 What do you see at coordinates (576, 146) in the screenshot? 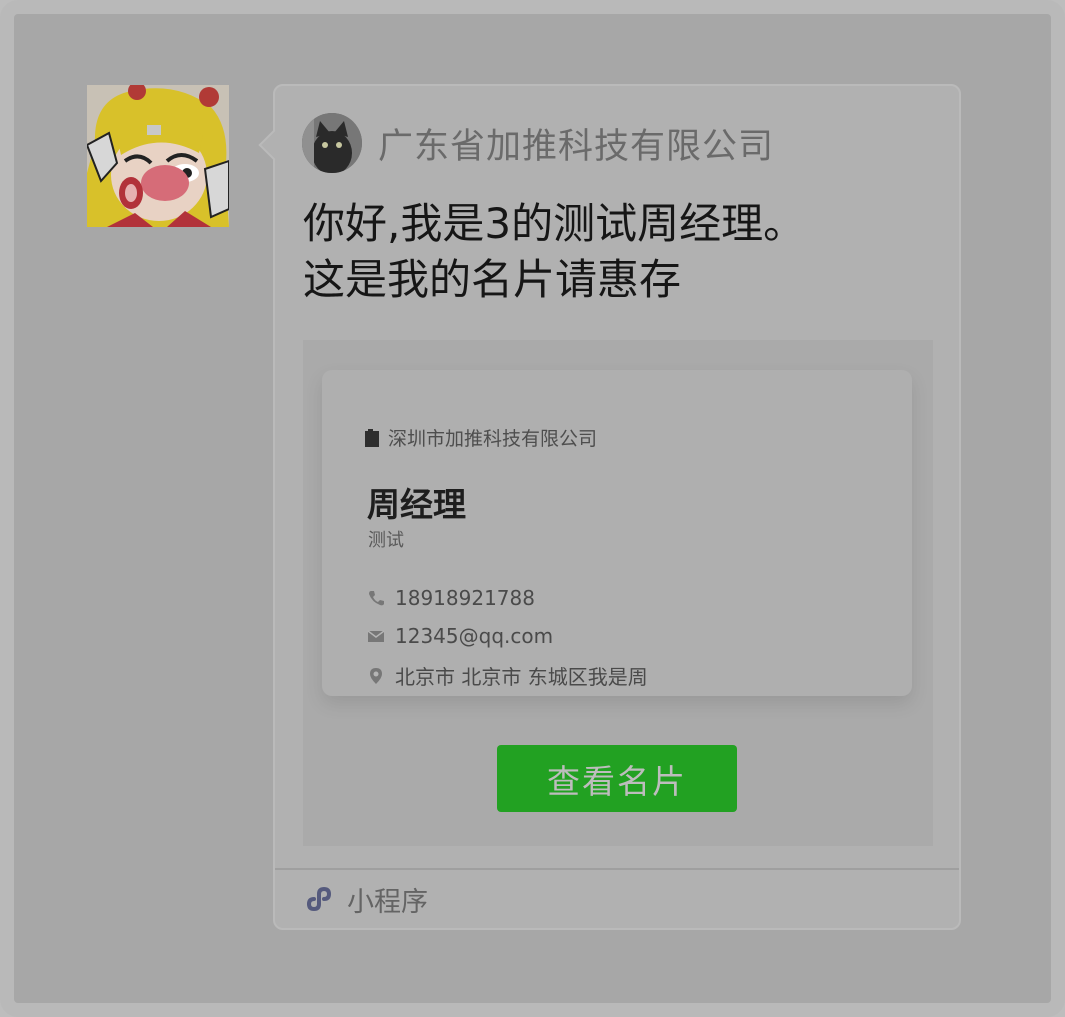
I see `sender-company-name: 广东省加推科技有限公司` at bounding box center [576, 146].